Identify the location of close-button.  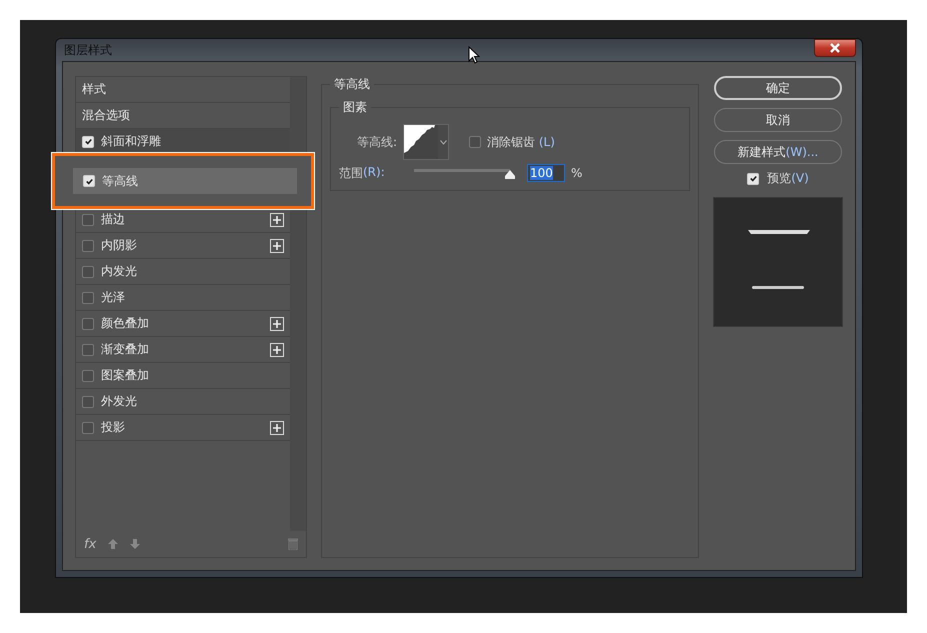
(835, 48).